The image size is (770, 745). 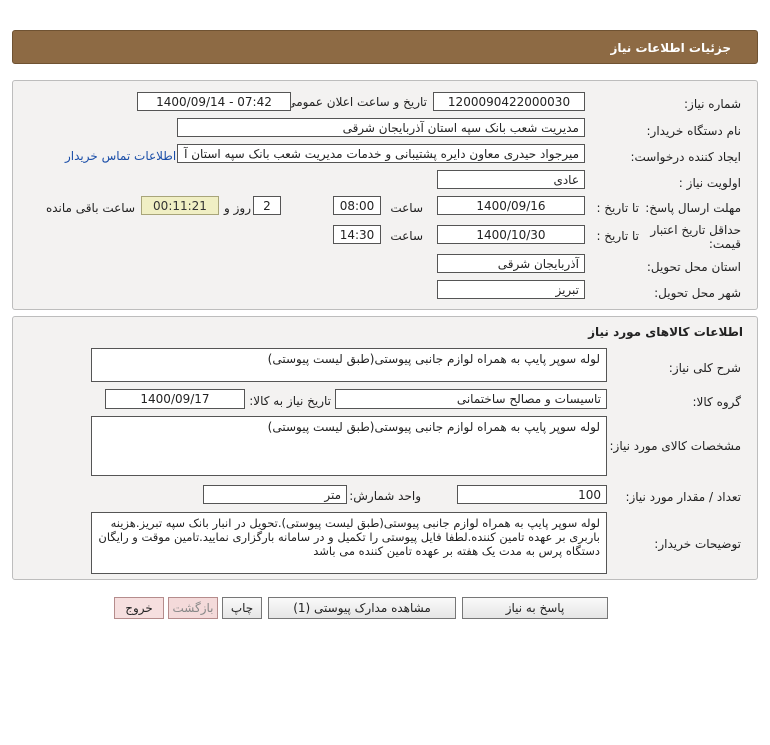 What do you see at coordinates (670, 48) in the screenshot?
I see `page-title: جزئیات اطلاعات نیاز` at bounding box center [670, 48].